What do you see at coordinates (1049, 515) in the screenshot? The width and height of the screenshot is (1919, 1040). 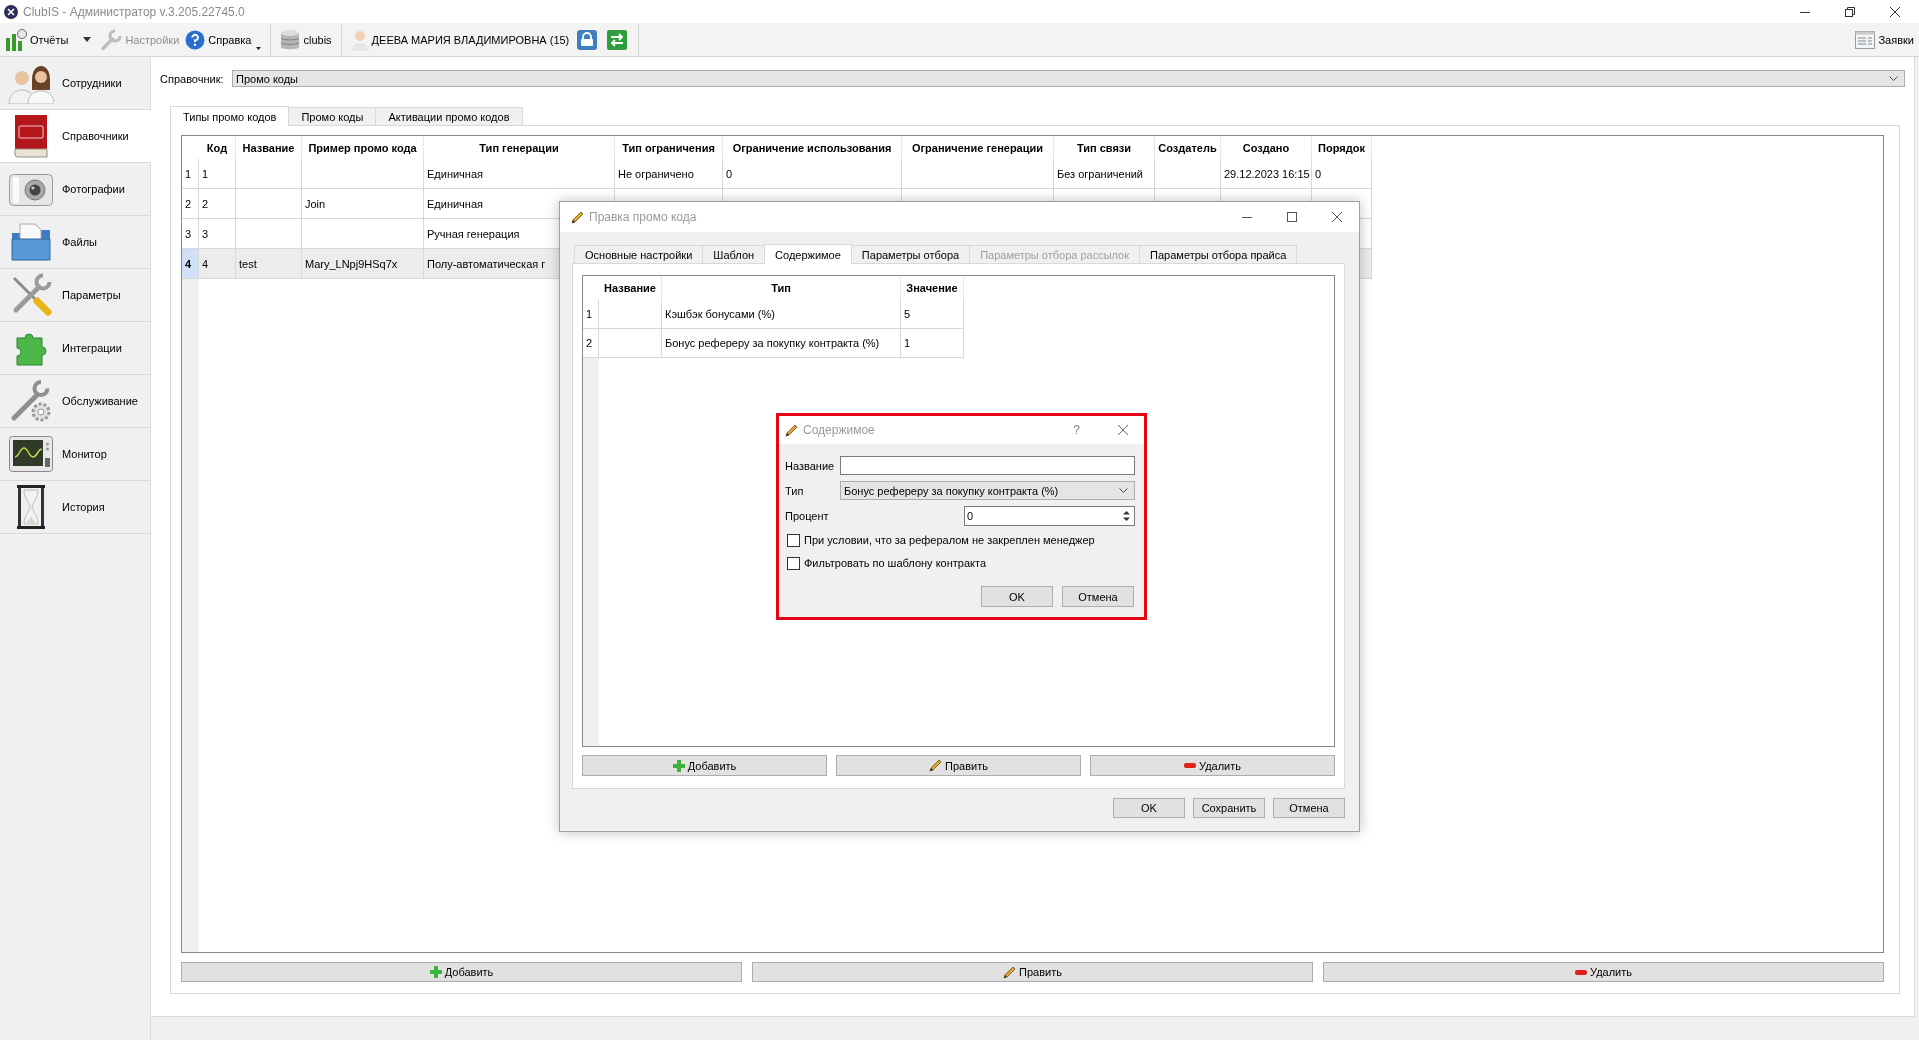 I see `spin-field: 0` at bounding box center [1049, 515].